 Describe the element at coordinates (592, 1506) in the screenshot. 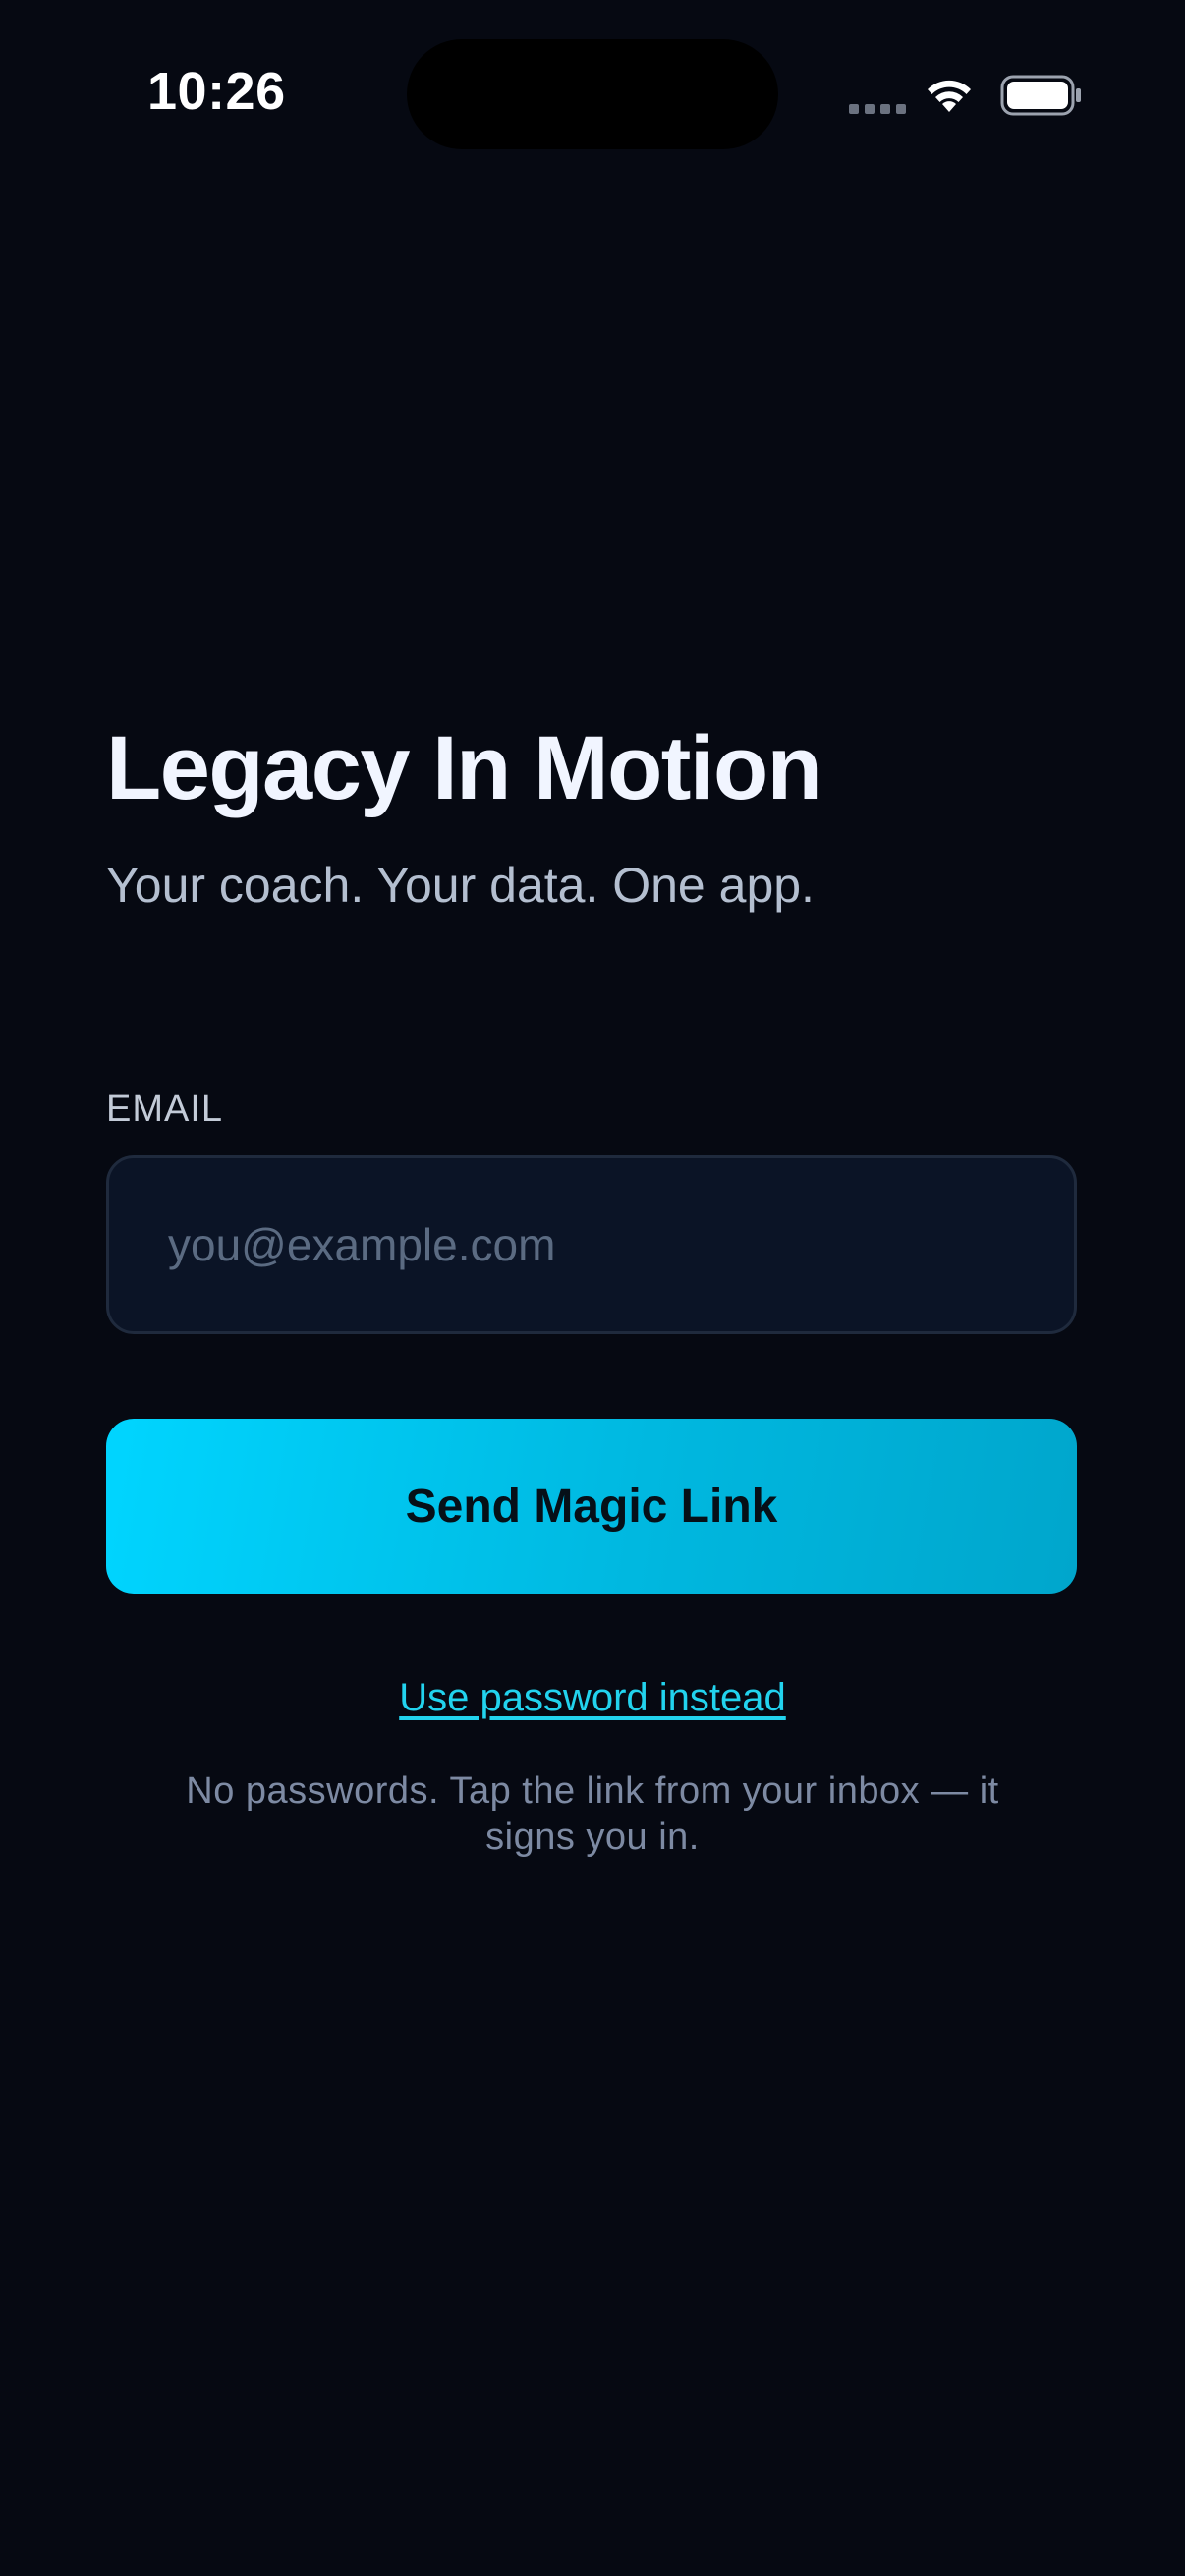

I see `send-magic-link-button: Send Magic Link` at that location.